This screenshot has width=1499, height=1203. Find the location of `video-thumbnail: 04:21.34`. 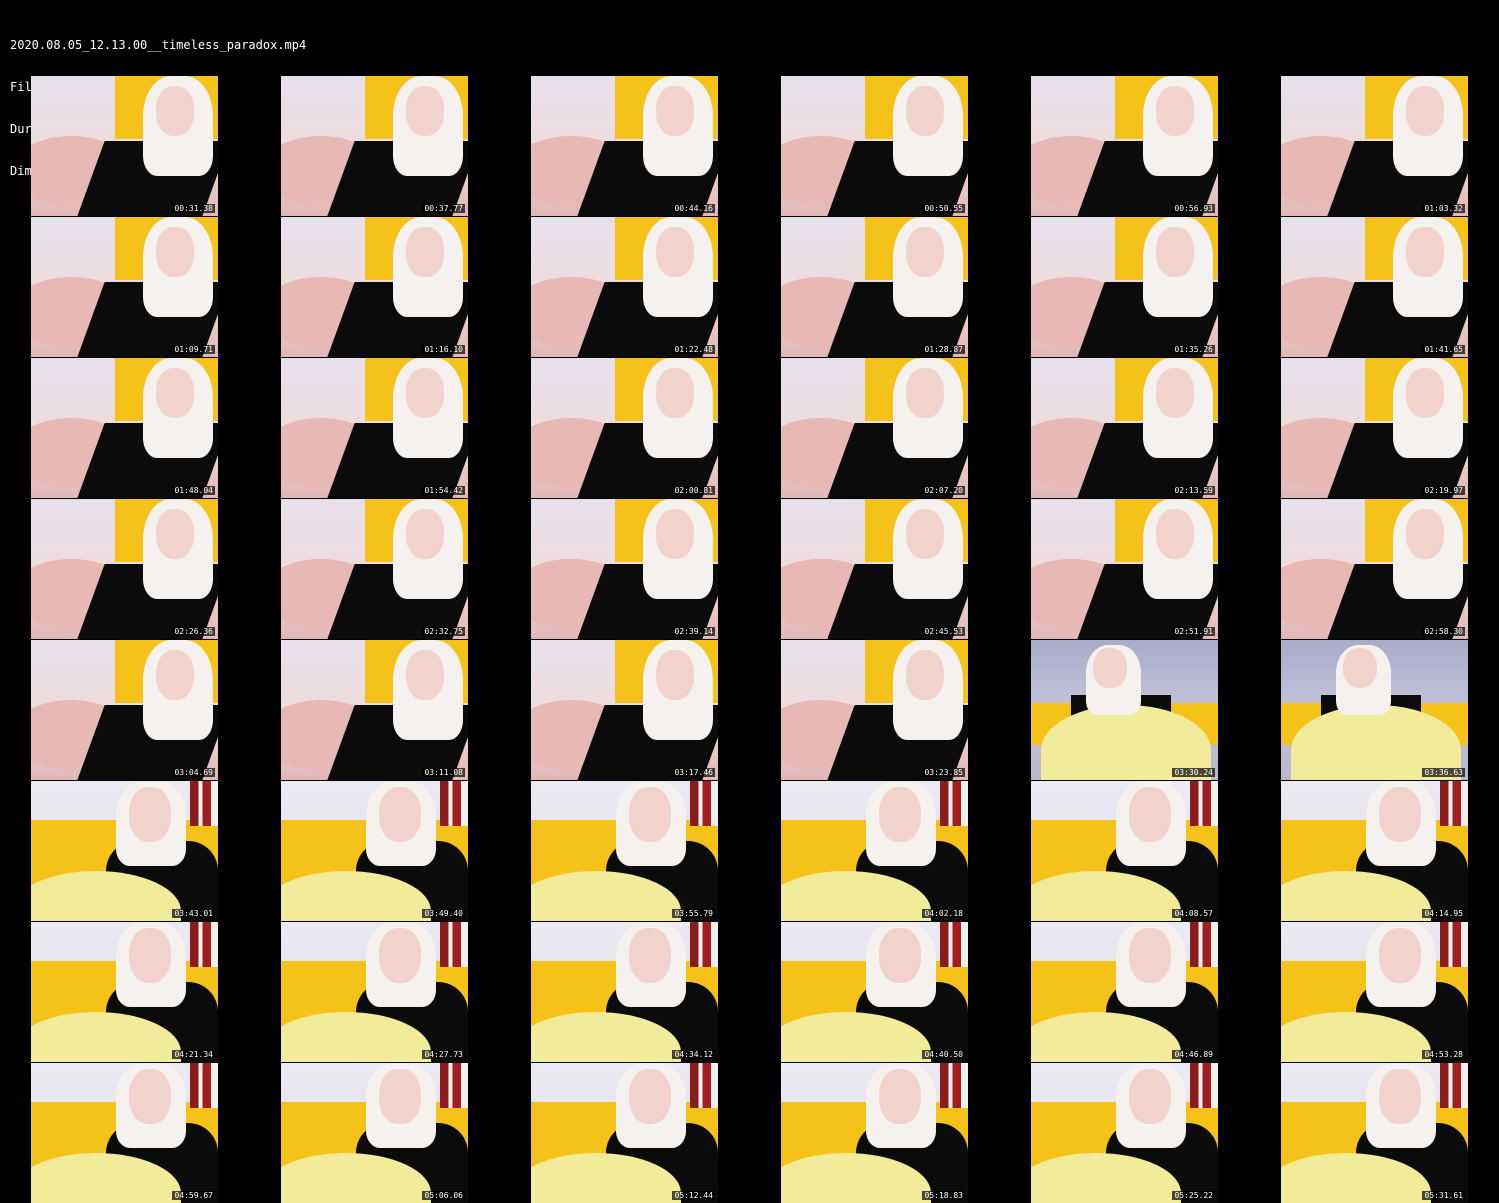

video-thumbnail: 04:21.34 is located at coordinates (124, 992).